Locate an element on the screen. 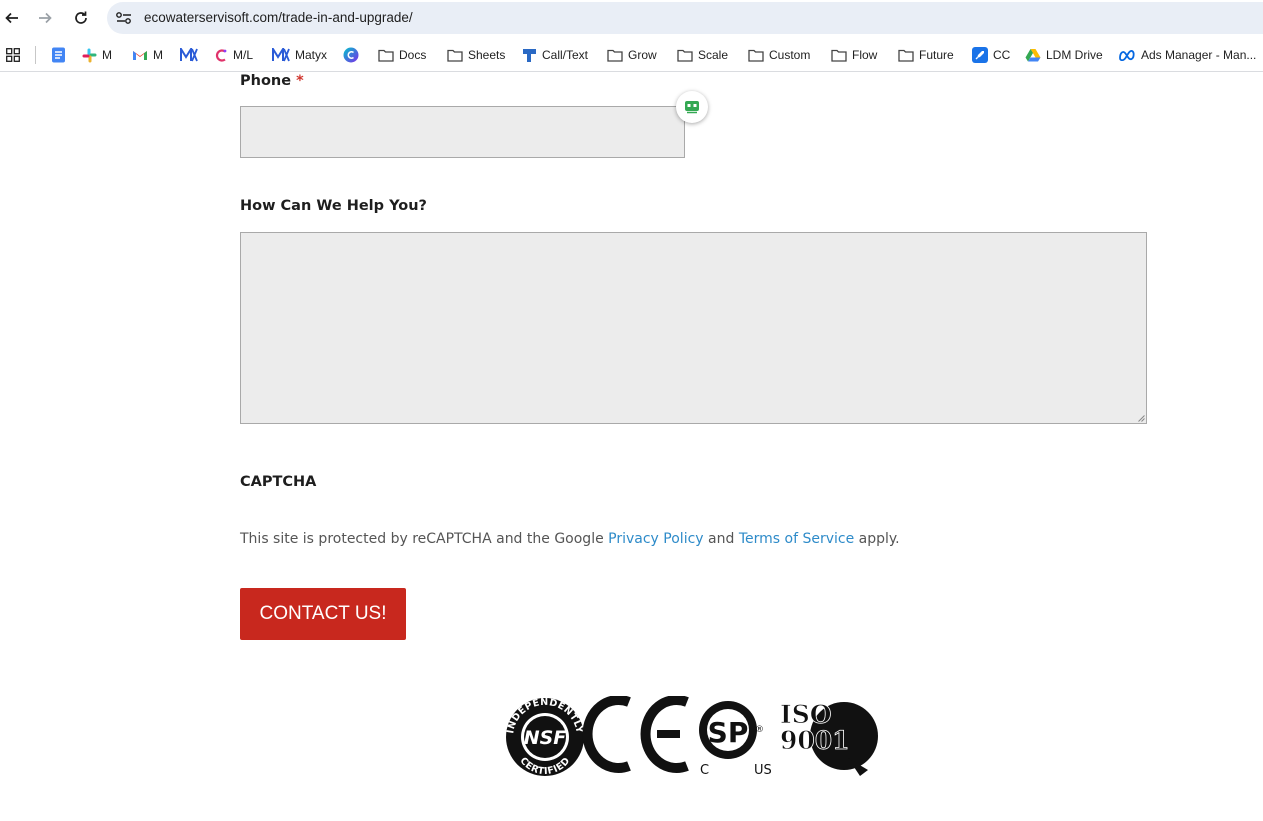 This screenshot has width=1263, height=821. bookmark-label: Grow is located at coordinates (642, 55).